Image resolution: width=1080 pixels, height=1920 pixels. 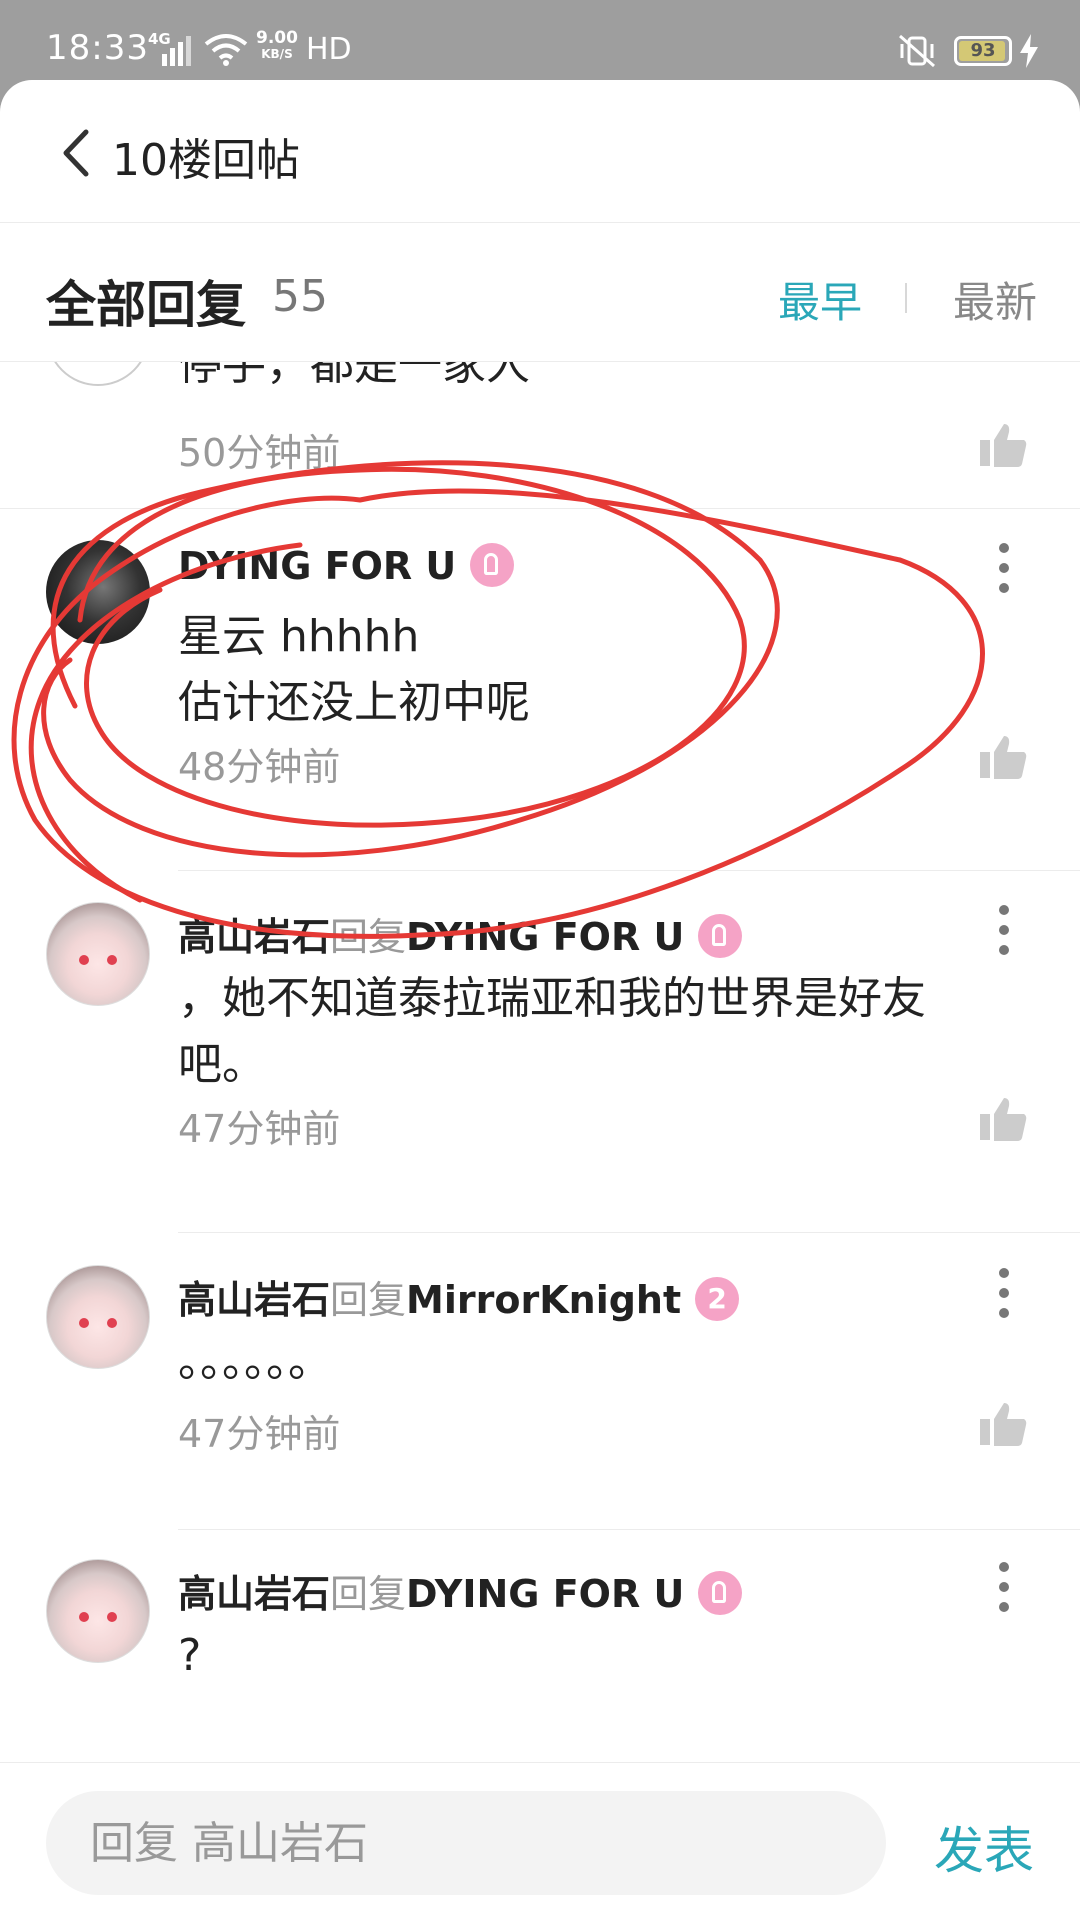 I want to click on wifi-icon, so click(x=226, y=50).